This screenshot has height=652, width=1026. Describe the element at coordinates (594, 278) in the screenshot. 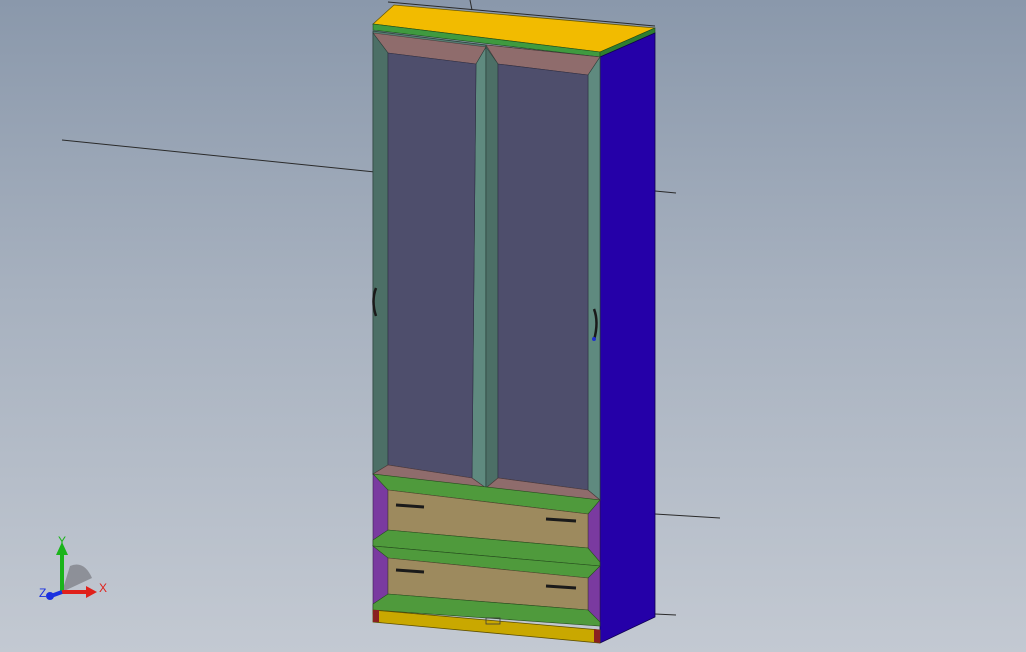

I see `right-door-stile-right` at that location.